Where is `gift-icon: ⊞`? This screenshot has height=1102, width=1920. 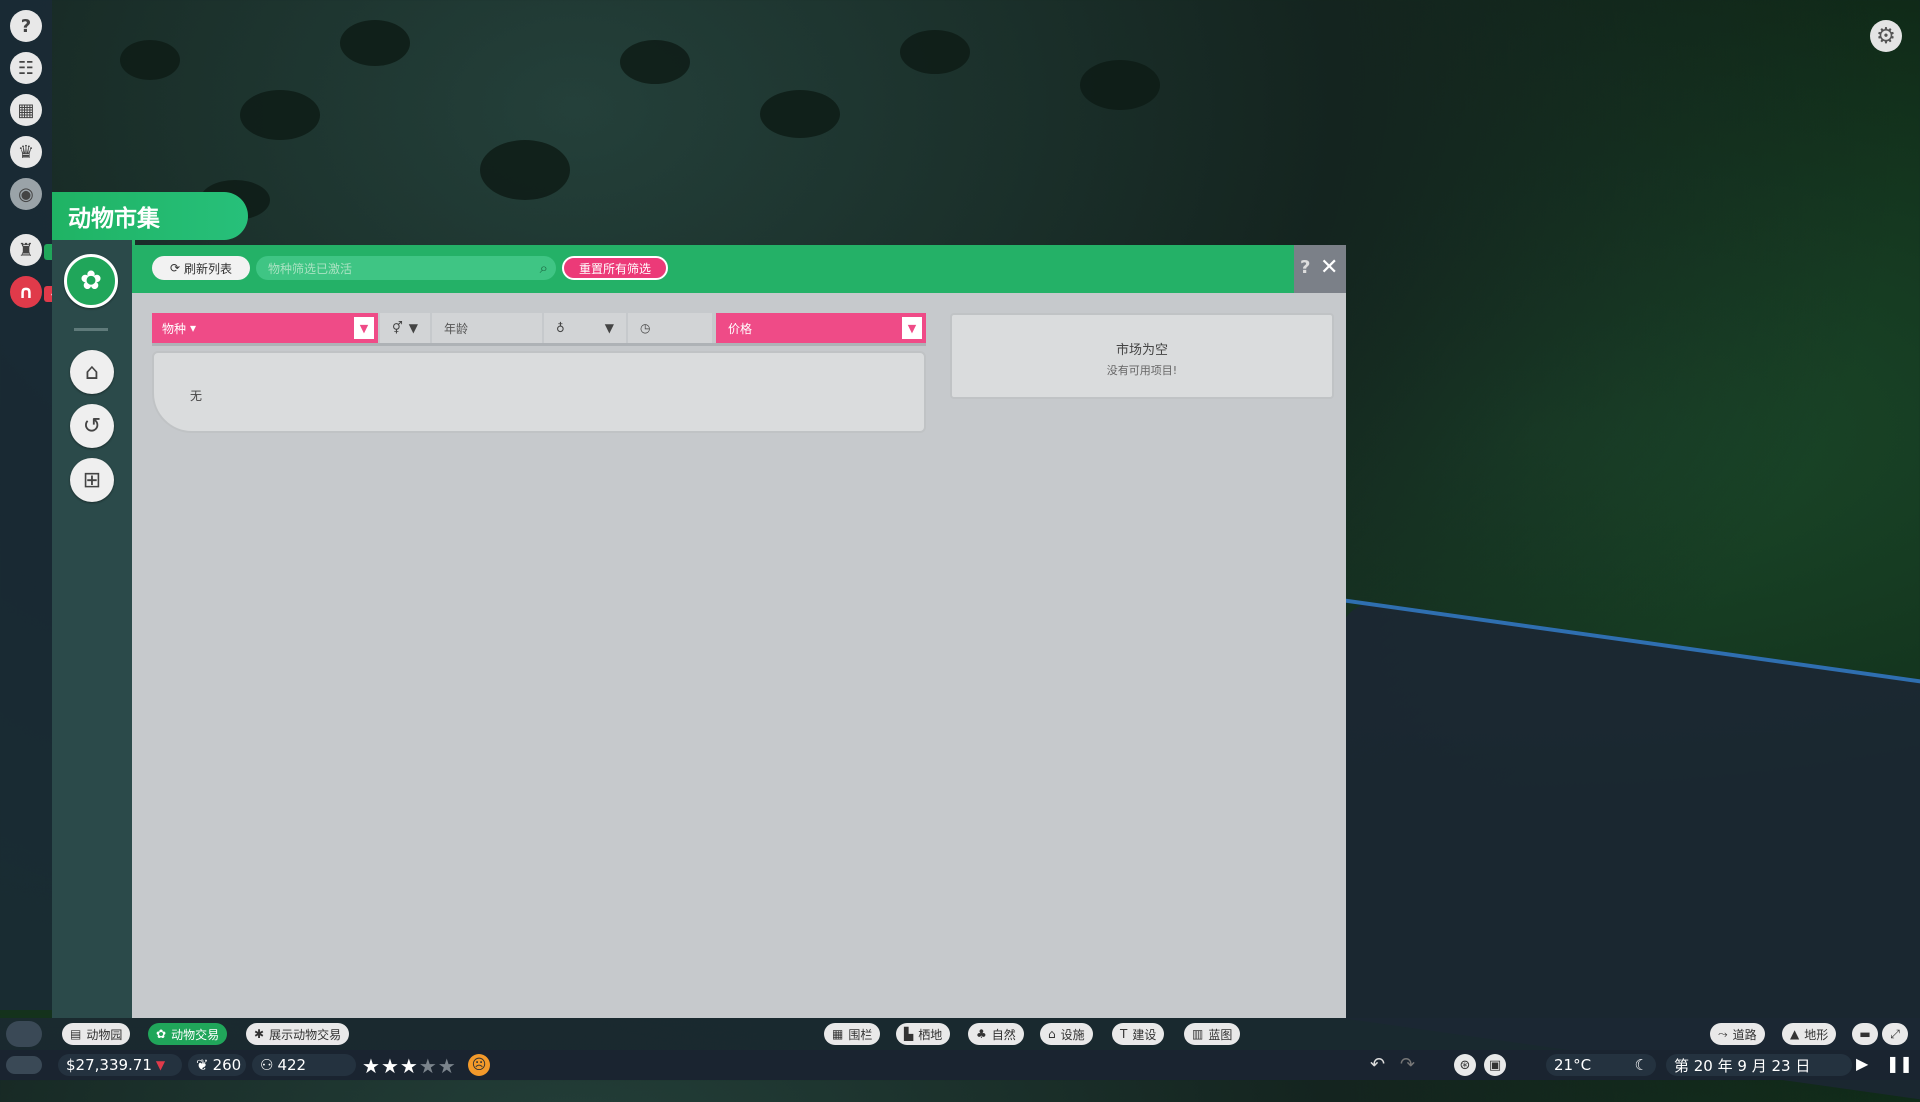
gift-icon: ⊞ is located at coordinates (92, 480).